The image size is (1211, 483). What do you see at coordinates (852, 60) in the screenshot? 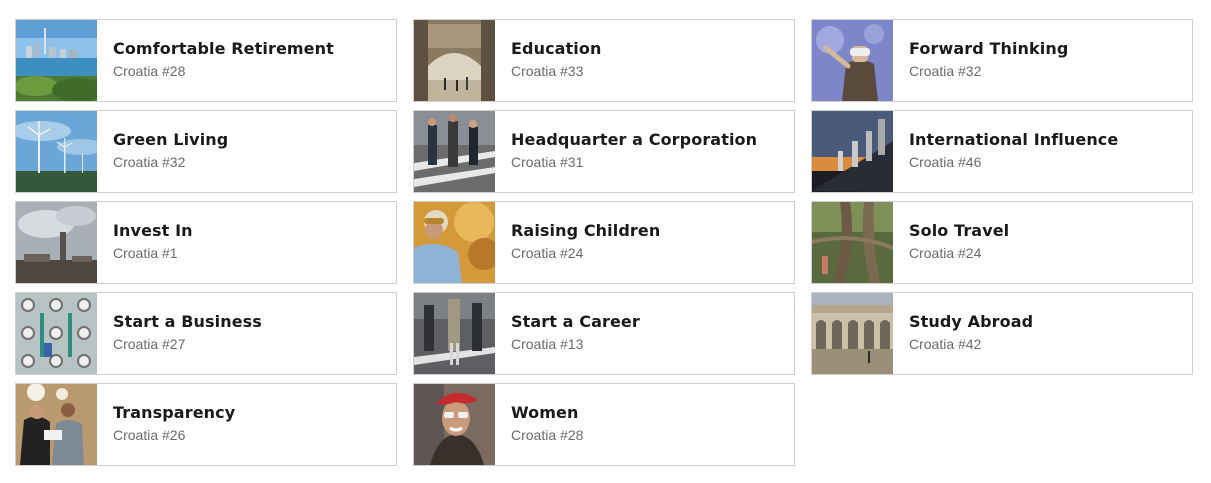
I see `vr-headset-person-image` at bounding box center [852, 60].